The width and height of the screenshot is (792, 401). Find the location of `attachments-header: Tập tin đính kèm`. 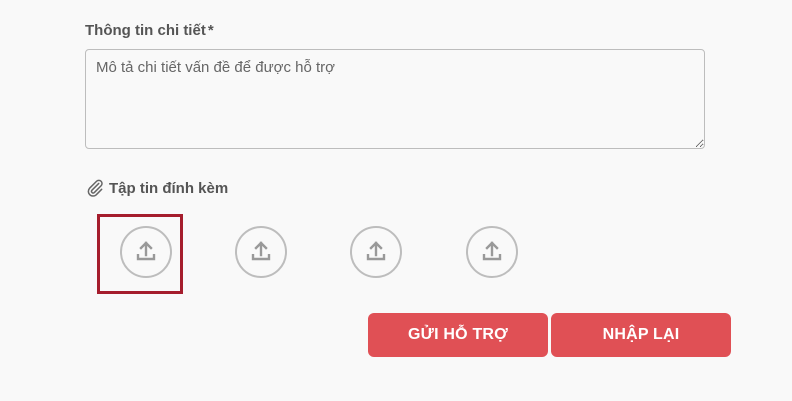

attachments-header: Tập tin đính kèm is located at coordinates (156, 188).